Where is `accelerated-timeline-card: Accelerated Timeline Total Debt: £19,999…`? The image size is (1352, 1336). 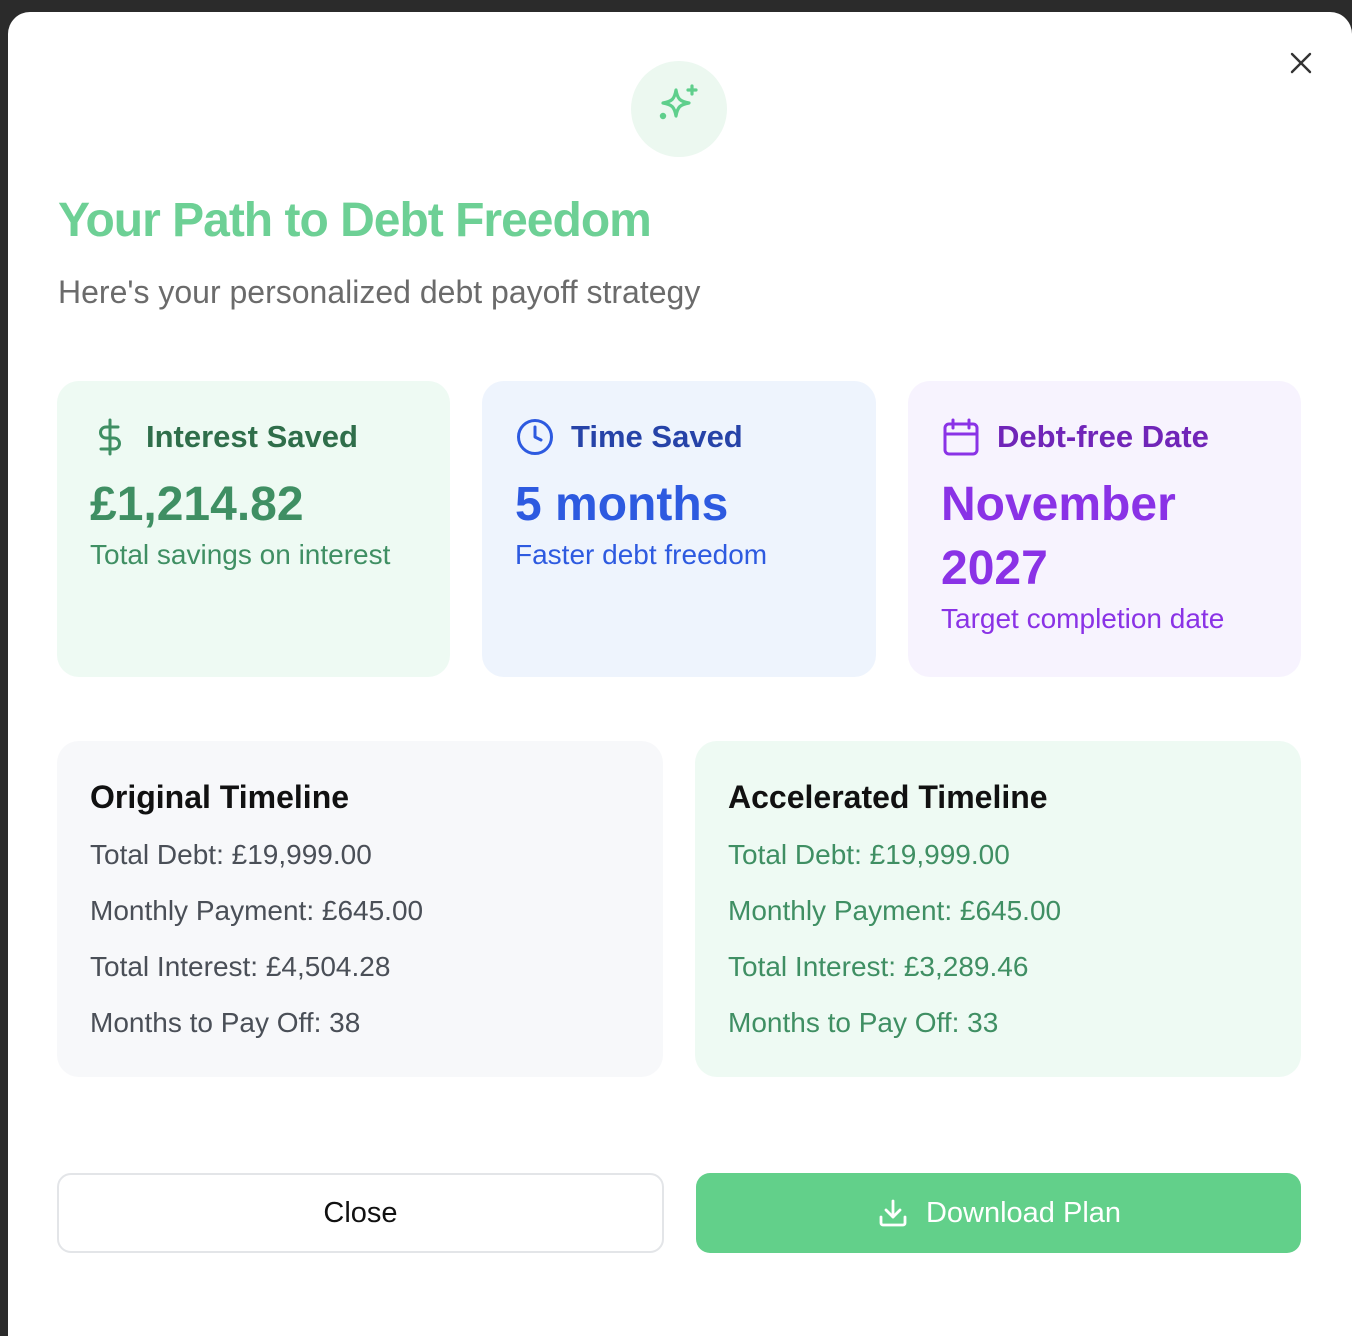
accelerated-timeline-card: Accelerated Timeline Total Debt: £19,999… is located at coordinates (998, 909).